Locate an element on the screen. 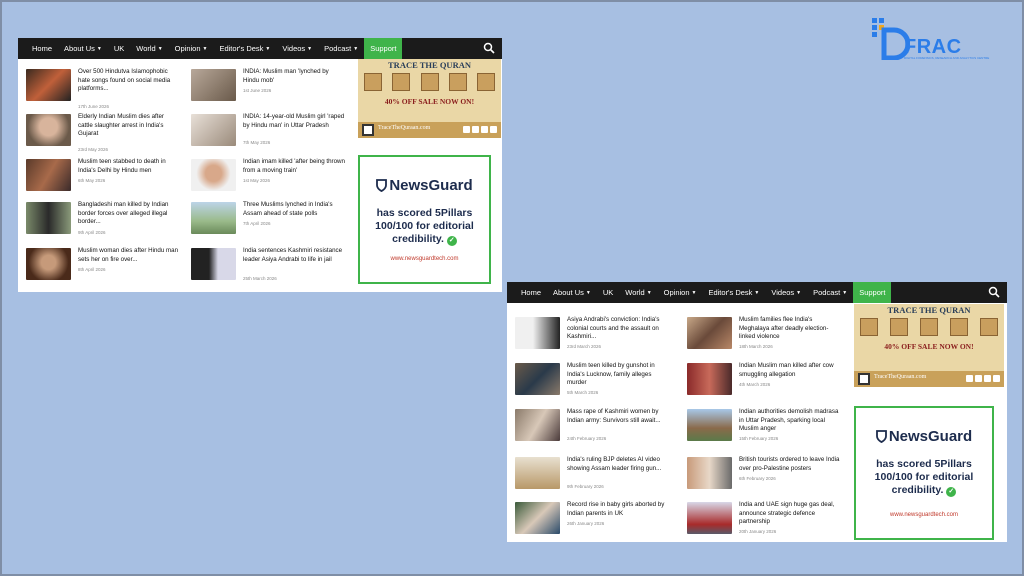 Image resolution: width=1024 pixels, height=576 pixels. article-date: 15th February 2026 is located at coordinates (759, 438).